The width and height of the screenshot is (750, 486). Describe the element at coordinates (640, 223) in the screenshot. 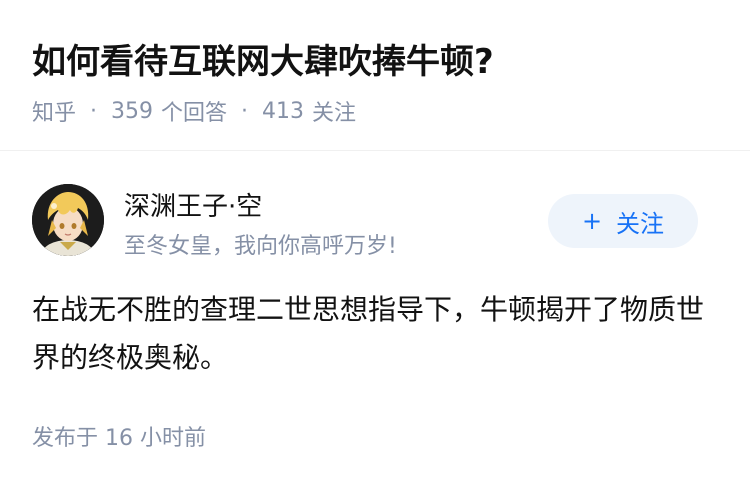

I see `follow-button-label: 关注` at that location.